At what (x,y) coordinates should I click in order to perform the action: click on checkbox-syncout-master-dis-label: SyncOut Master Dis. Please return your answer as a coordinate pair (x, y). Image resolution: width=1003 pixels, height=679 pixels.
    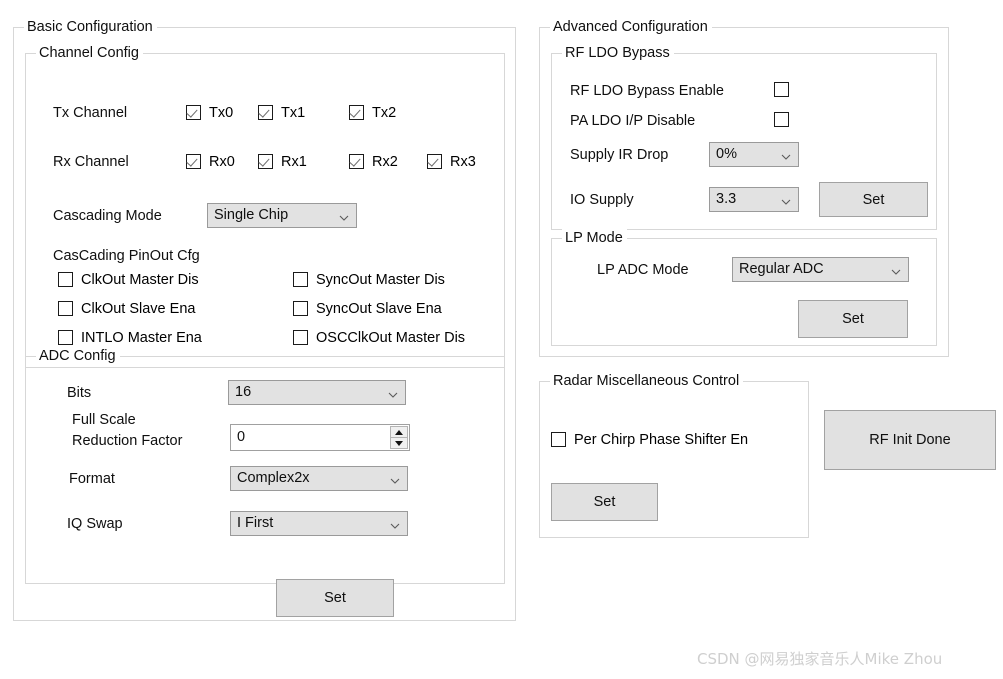
    Looking at the image, I should click on (380, 280).